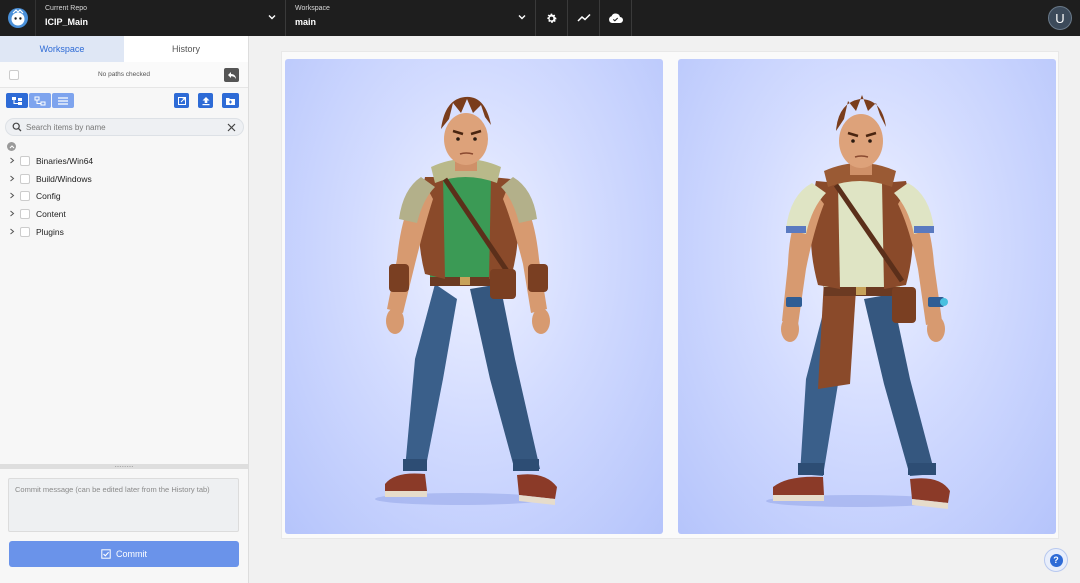 The image size is (1080, 583). I want to click on tree-item: Build/Windows, so click(124, 179).